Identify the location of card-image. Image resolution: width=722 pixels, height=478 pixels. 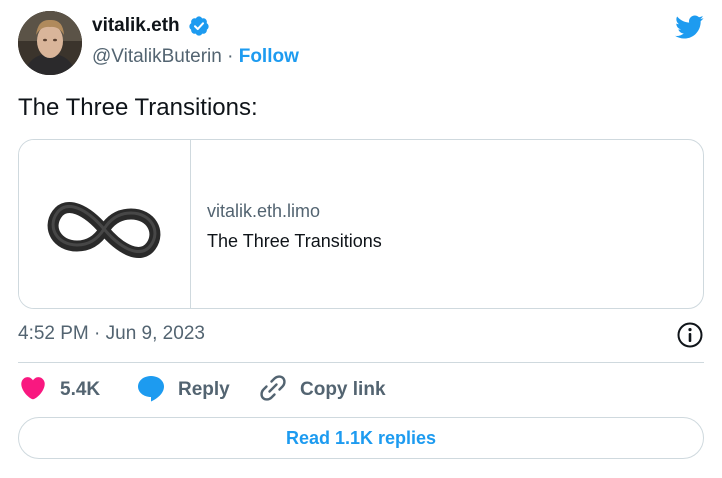
(105, 224).